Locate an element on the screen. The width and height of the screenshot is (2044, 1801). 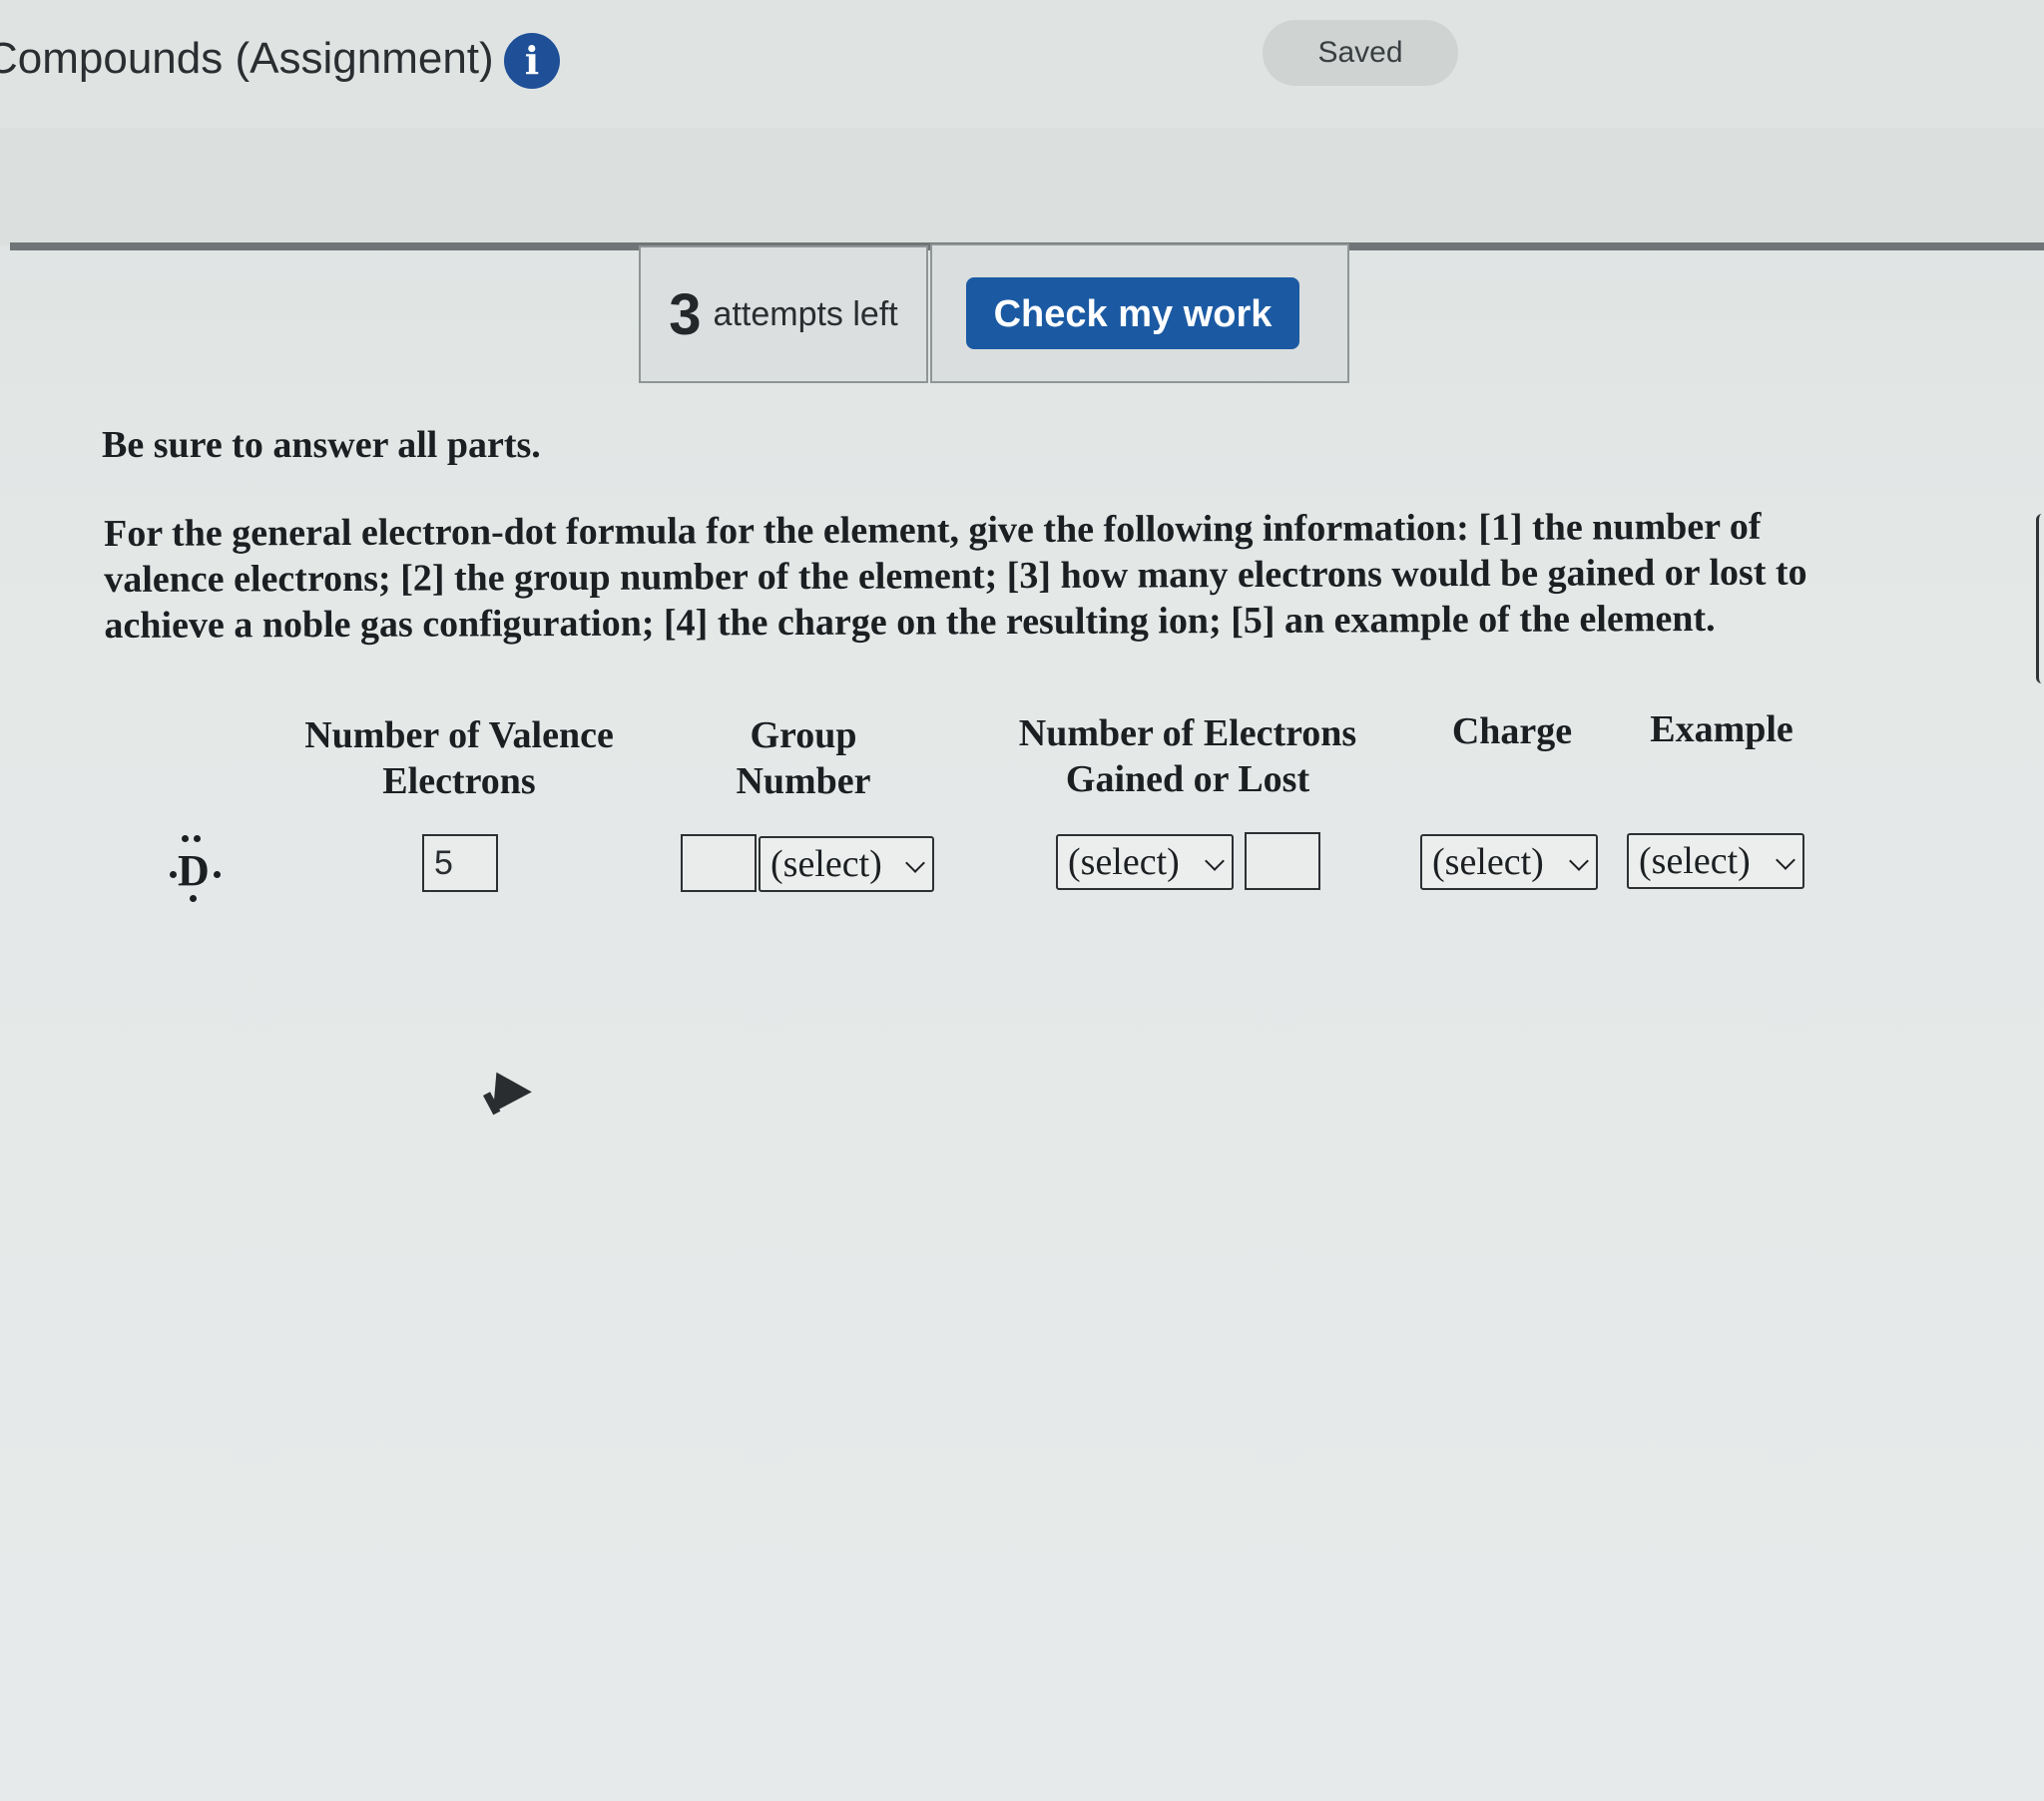
valence-electrons-input: 5 is located at coordinates (460, 863).